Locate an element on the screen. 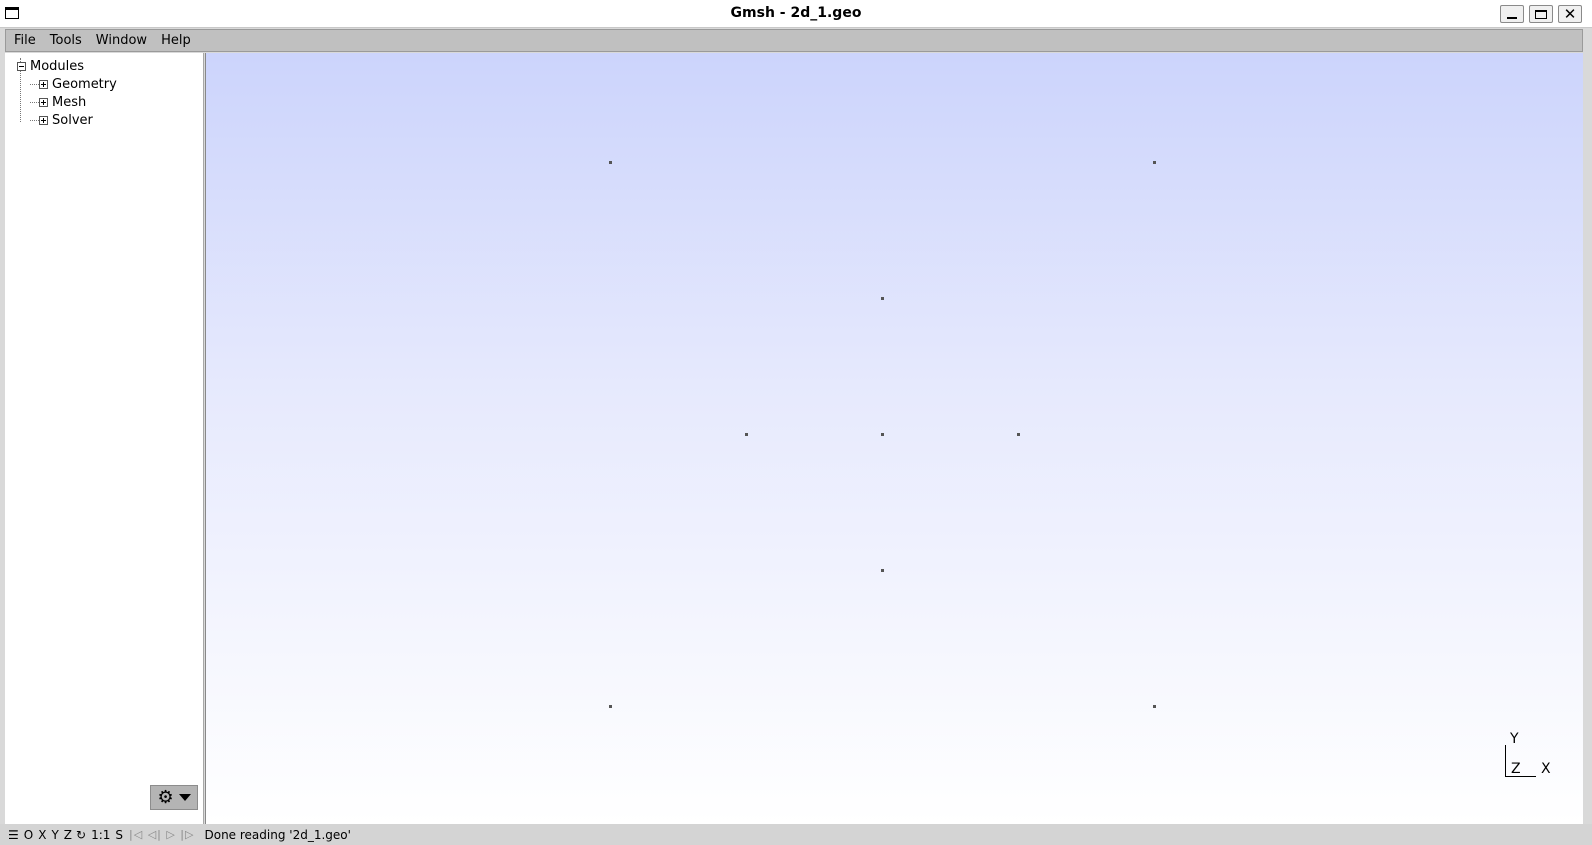 The height and width of the screenshot is (845, 1592). axis-y-line is located at coordinates (1505, 761).